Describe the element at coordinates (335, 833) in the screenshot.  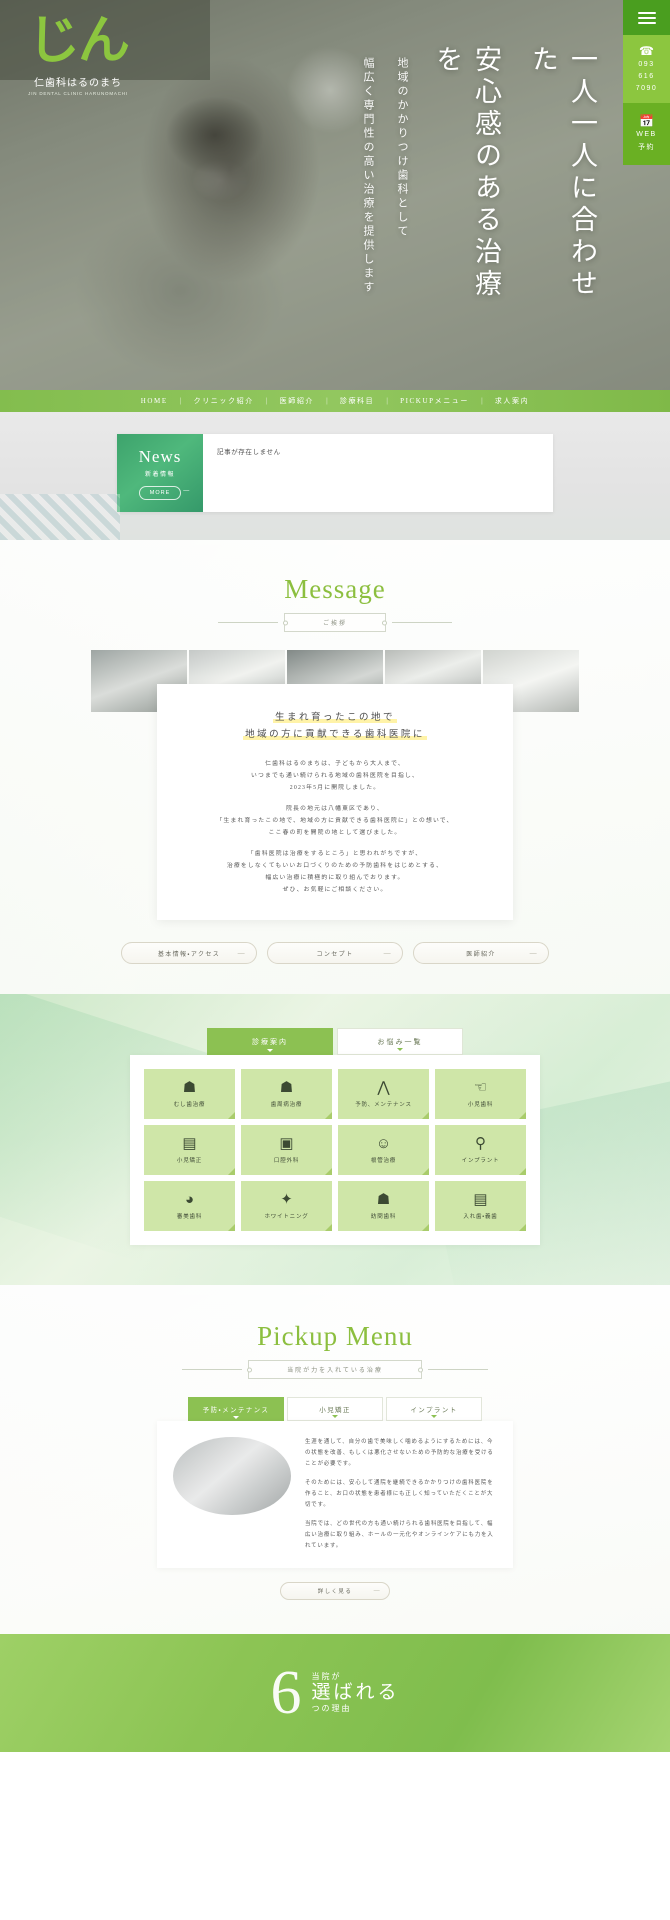
I see `message-line: ここ春の町を開院の地として選びました。` at that location.